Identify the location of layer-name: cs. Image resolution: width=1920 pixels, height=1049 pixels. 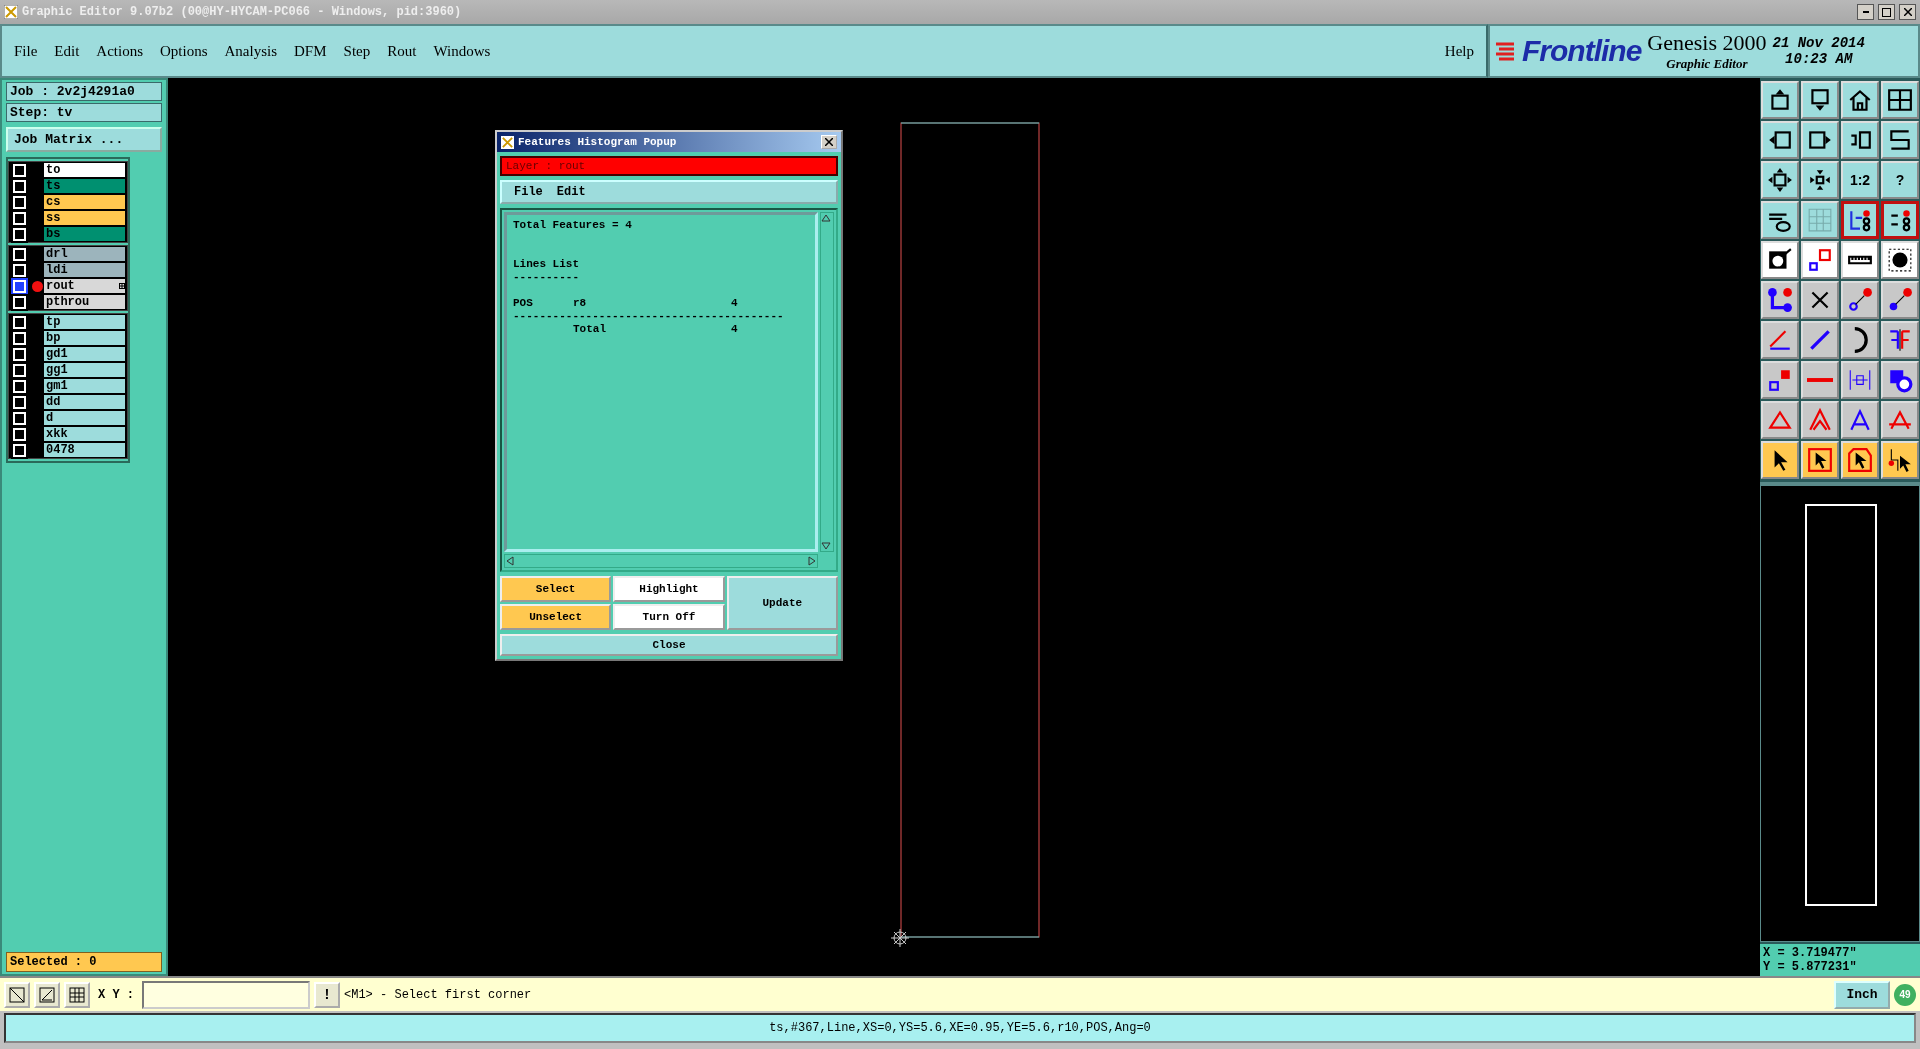
(84, 202).